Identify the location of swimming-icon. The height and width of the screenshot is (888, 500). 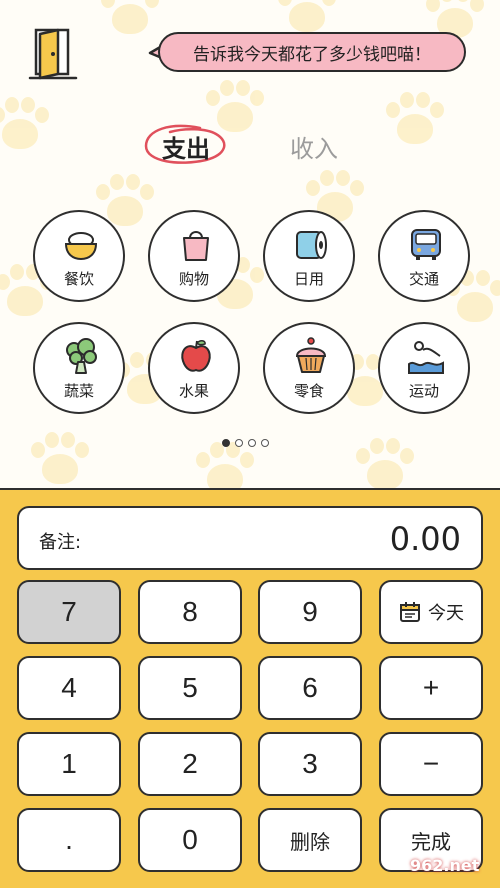
(426, 357).